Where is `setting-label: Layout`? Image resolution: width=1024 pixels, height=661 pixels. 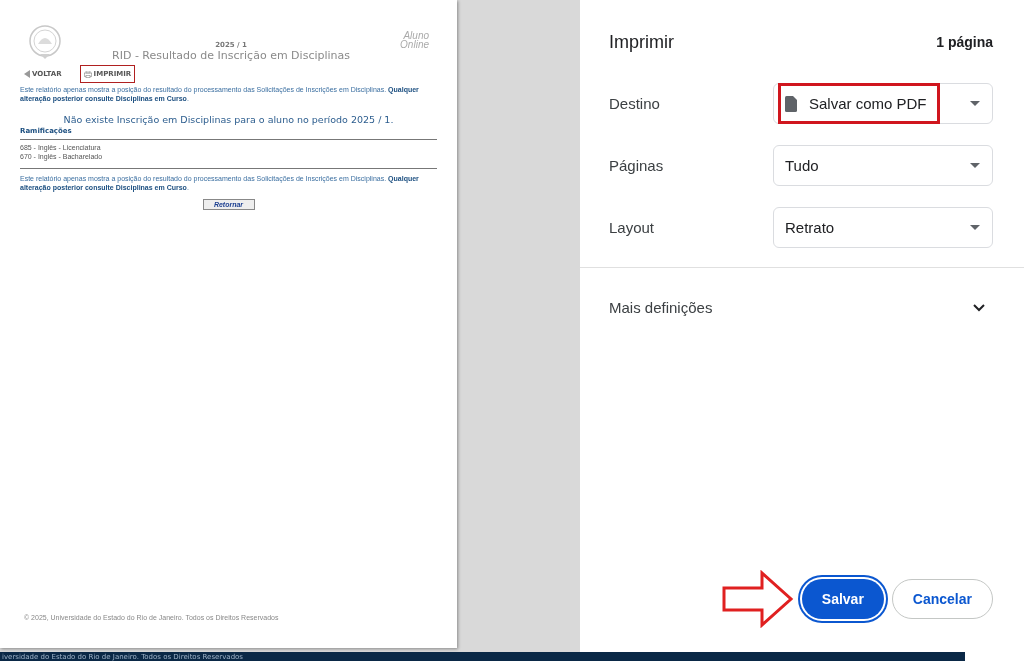
setting-label: Layout is located at coordinates (632, 227).